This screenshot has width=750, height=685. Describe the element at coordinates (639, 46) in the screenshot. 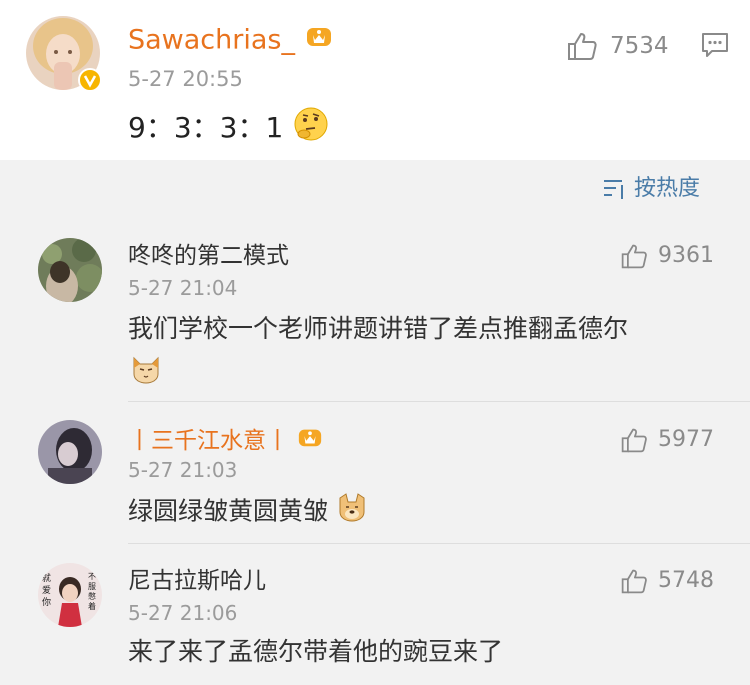

I see `post-like-count: 7534` at that location.